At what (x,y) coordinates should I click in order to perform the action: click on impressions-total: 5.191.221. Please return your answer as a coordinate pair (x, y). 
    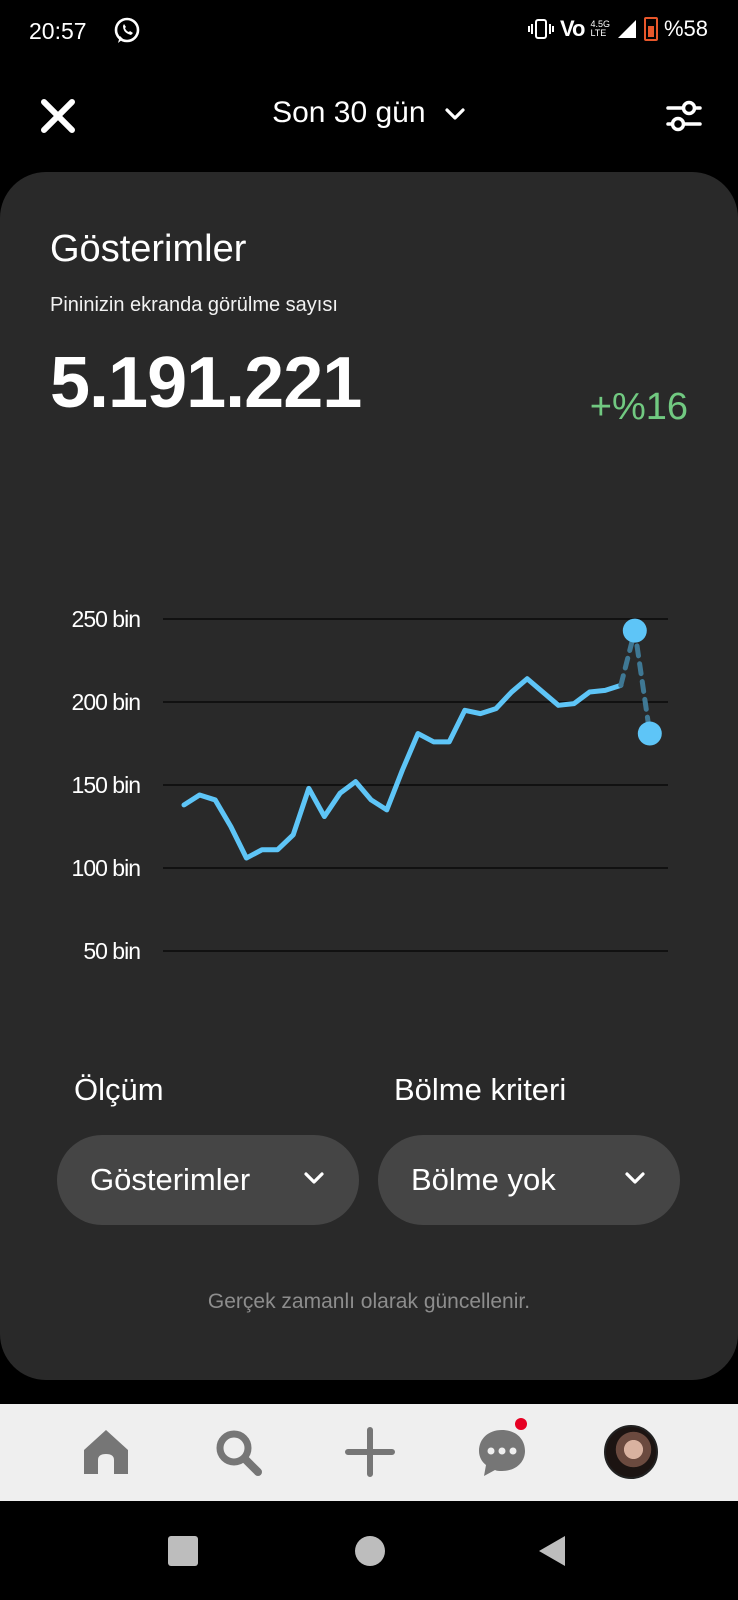
    Looking at the image, I should click on (206, 383).